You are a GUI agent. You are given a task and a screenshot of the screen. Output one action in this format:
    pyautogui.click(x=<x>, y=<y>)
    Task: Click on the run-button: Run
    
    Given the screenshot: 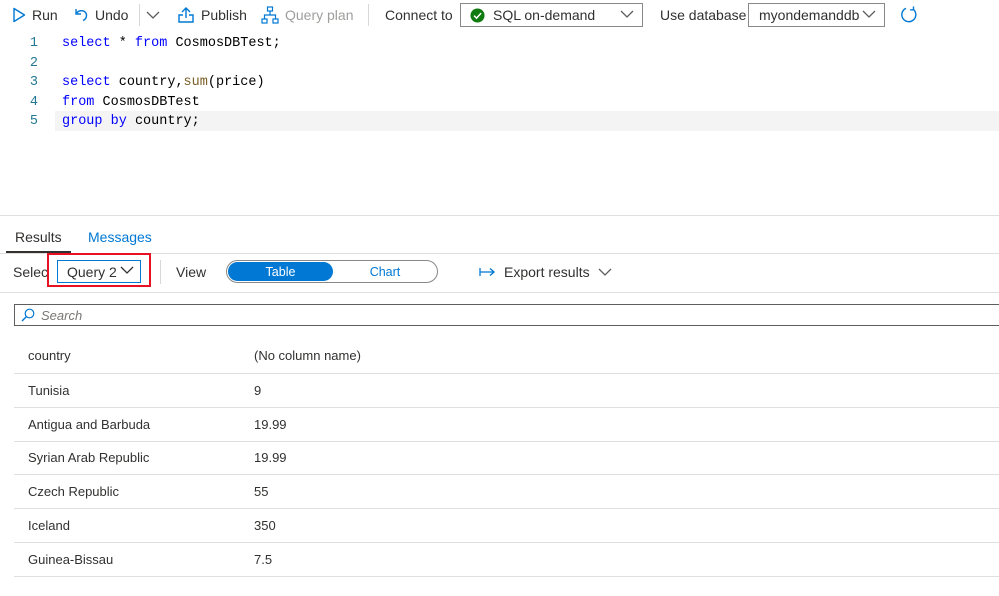 What is the action you would take?
    pyautogui.click(x=35, y=15)
    